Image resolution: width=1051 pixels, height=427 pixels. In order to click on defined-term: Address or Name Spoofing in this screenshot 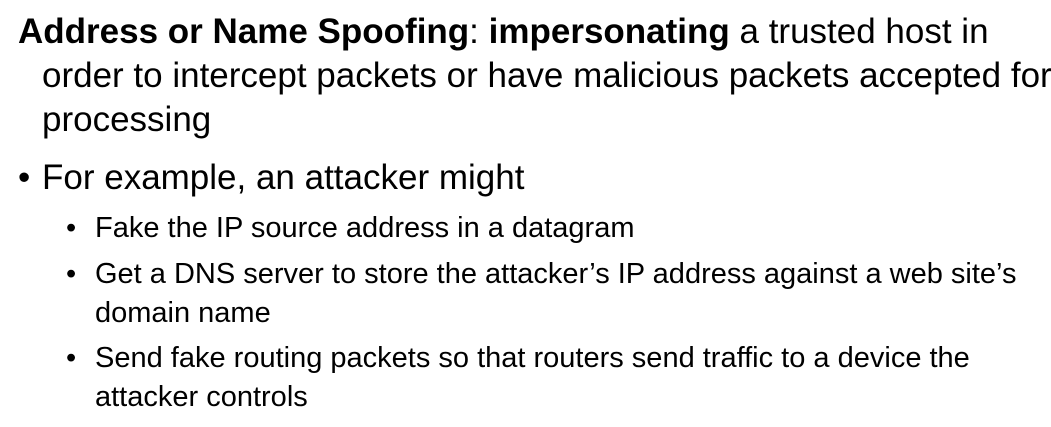, I will do `click(244, 31)`.